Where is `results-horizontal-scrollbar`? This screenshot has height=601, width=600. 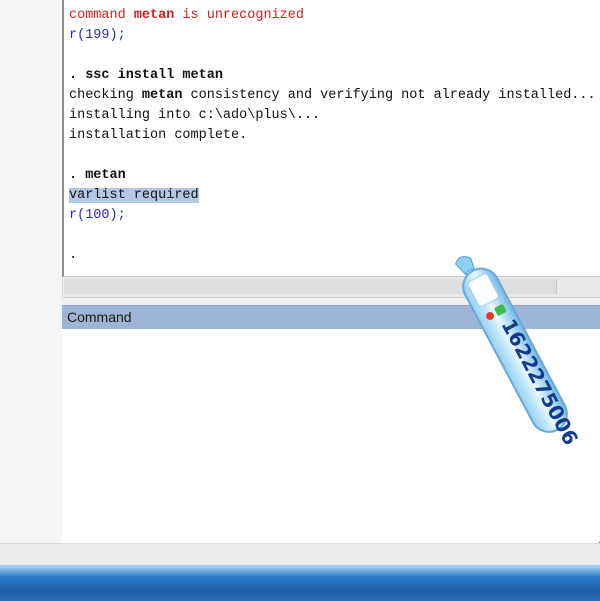 results-horizontal-scrollbar is located at coordinates (332, 287).